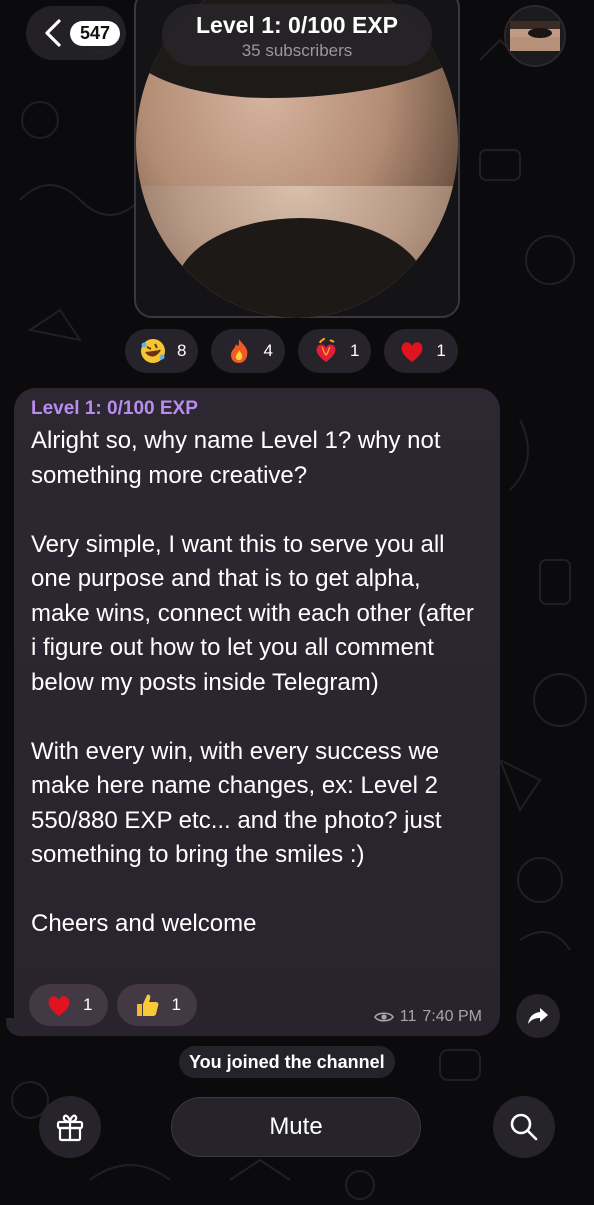  I want to click on reaction-count: 8, so click(182, 350).